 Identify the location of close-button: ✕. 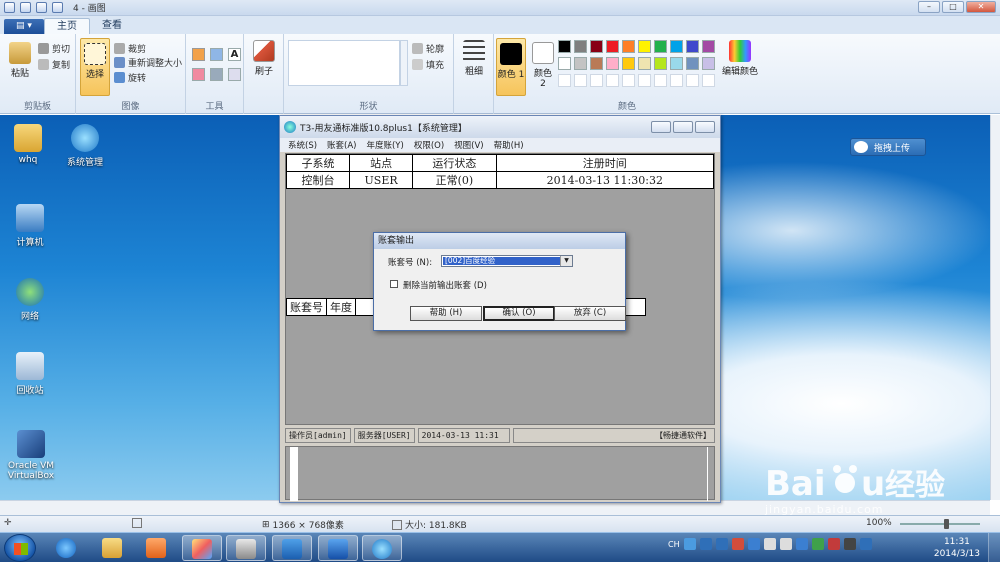
(981, 7).